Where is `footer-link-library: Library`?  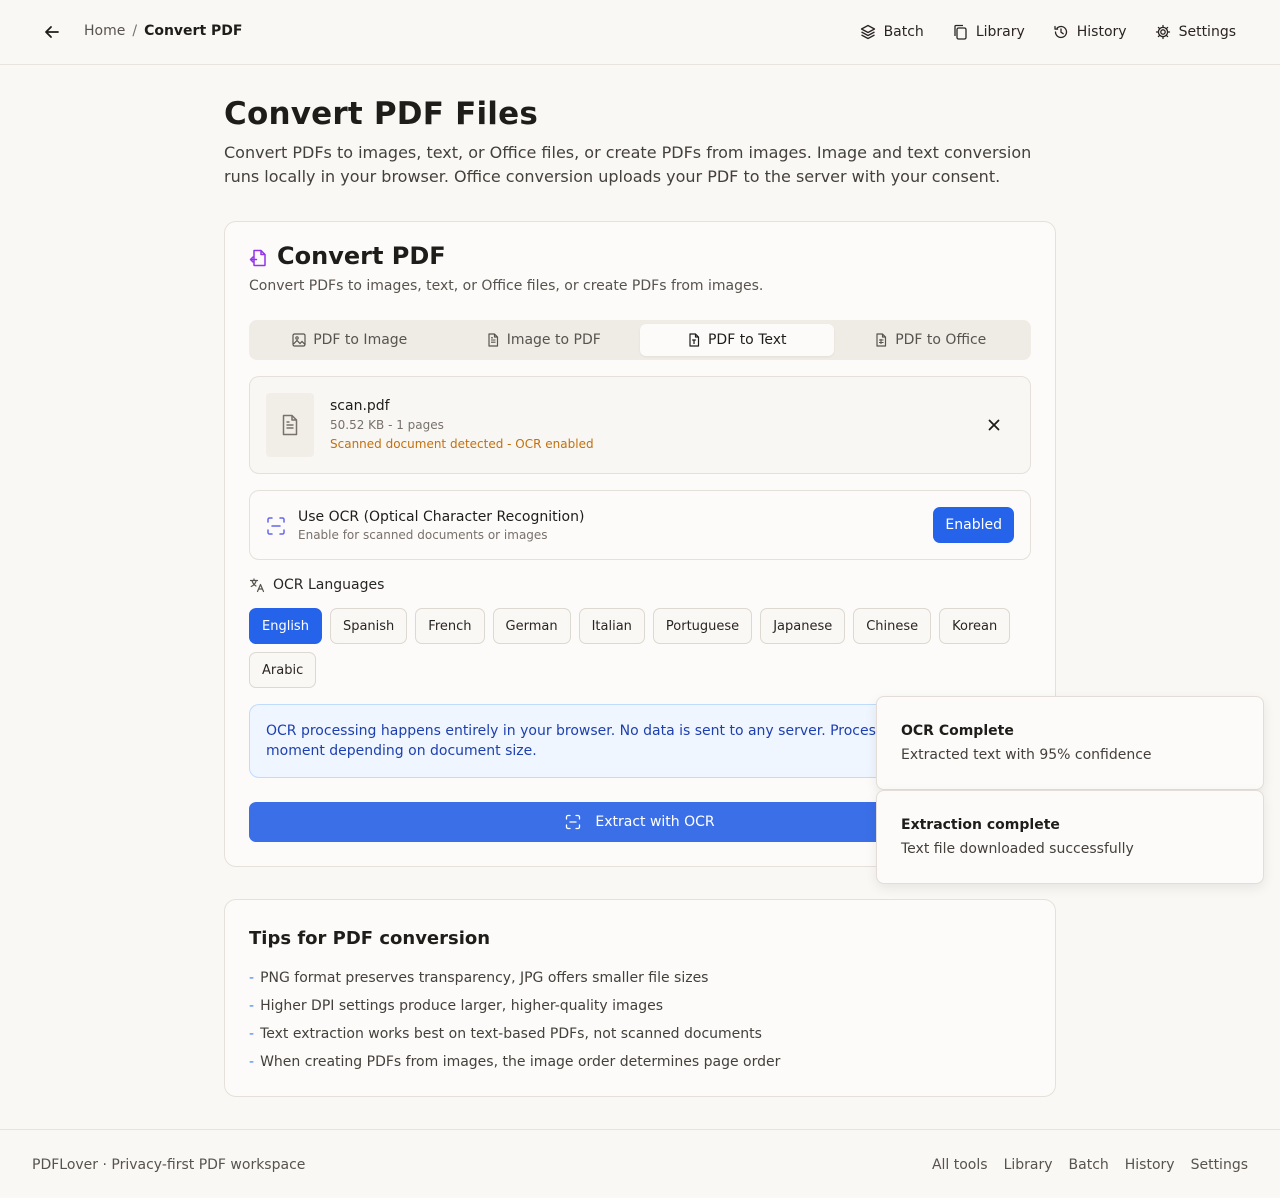 footer-link-library: Library is located at coordinates (1028, 1165).